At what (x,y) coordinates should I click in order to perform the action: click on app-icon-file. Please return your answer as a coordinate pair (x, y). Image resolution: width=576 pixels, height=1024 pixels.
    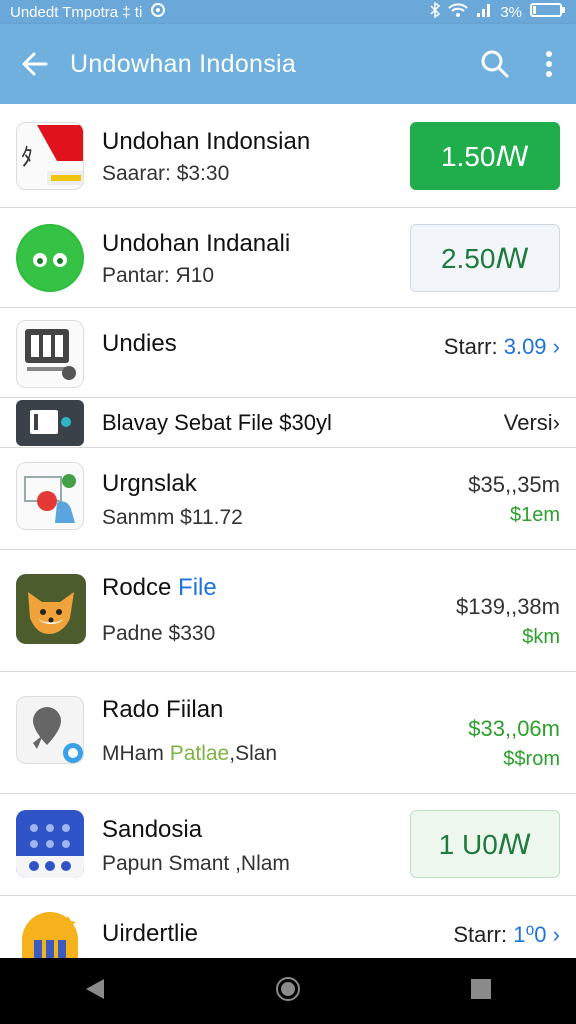
    Looking at the image, I should click on (50, 423).